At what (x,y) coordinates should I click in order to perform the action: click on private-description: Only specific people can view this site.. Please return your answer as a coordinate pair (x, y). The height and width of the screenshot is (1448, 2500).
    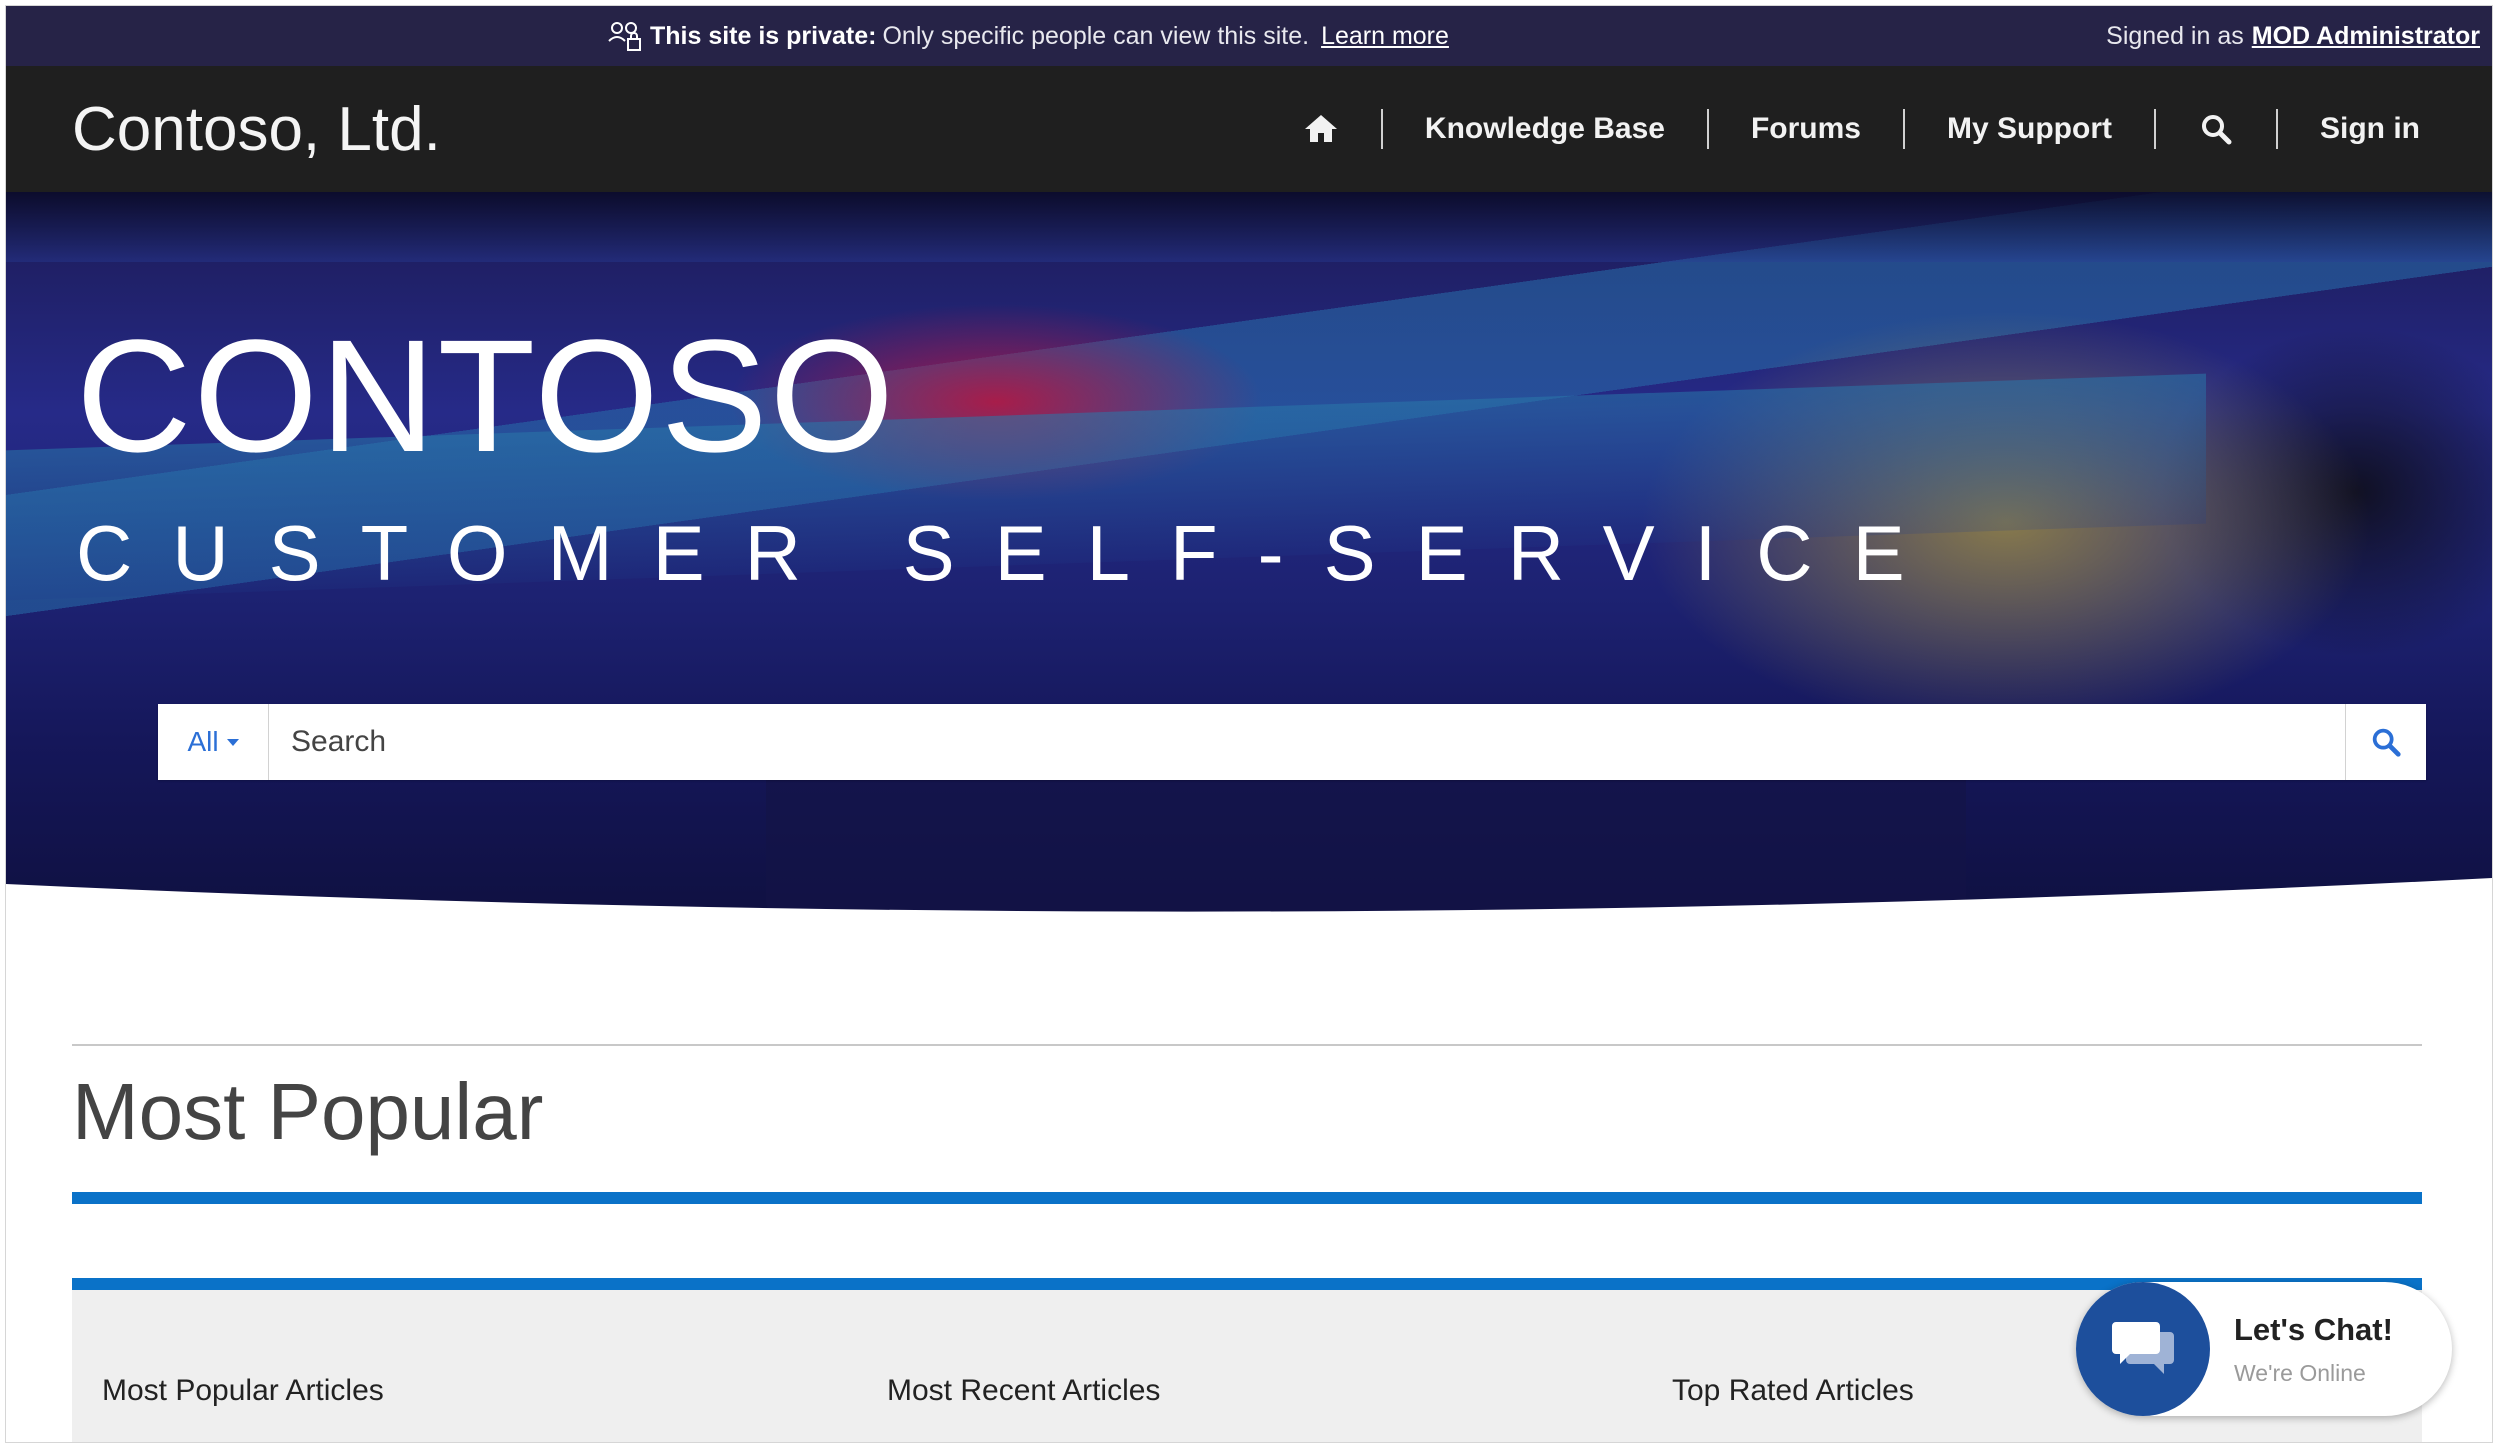
    Looking at the image, I should click on (1096, 35).